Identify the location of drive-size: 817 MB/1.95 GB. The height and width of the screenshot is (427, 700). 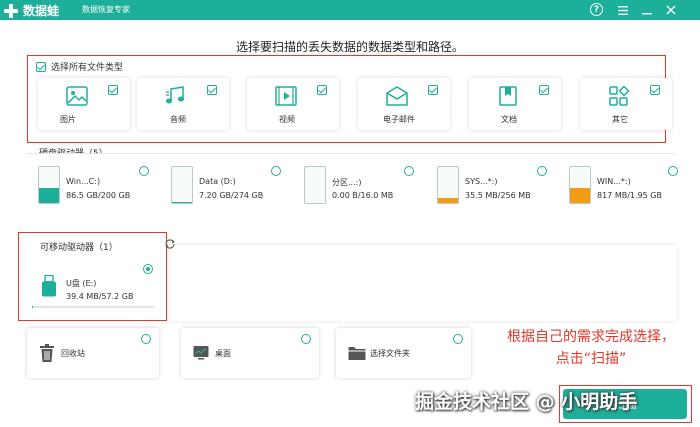
(629, 195).